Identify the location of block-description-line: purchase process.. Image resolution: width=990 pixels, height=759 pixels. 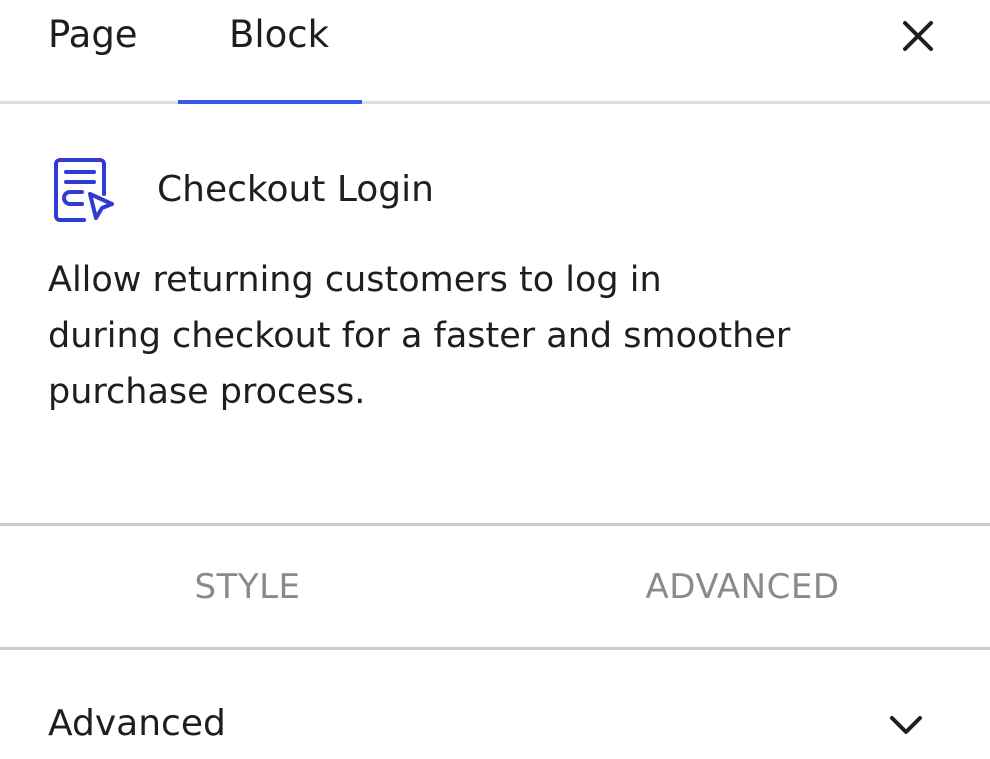
(207, 392).